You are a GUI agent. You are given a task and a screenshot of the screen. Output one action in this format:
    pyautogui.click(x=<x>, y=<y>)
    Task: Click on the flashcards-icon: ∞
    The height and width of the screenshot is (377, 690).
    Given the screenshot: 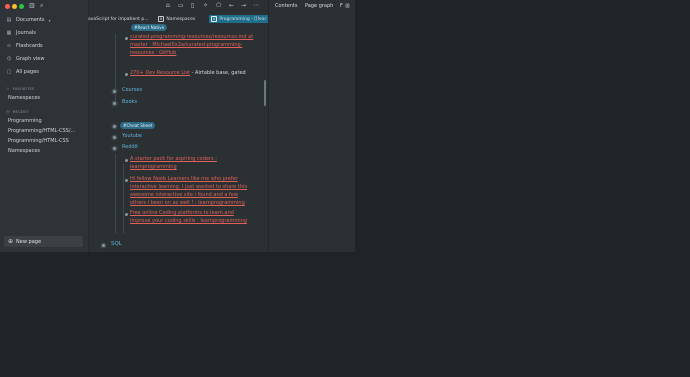 What is the action you would take?
    pyautogui.click(x=9, y=46)
    